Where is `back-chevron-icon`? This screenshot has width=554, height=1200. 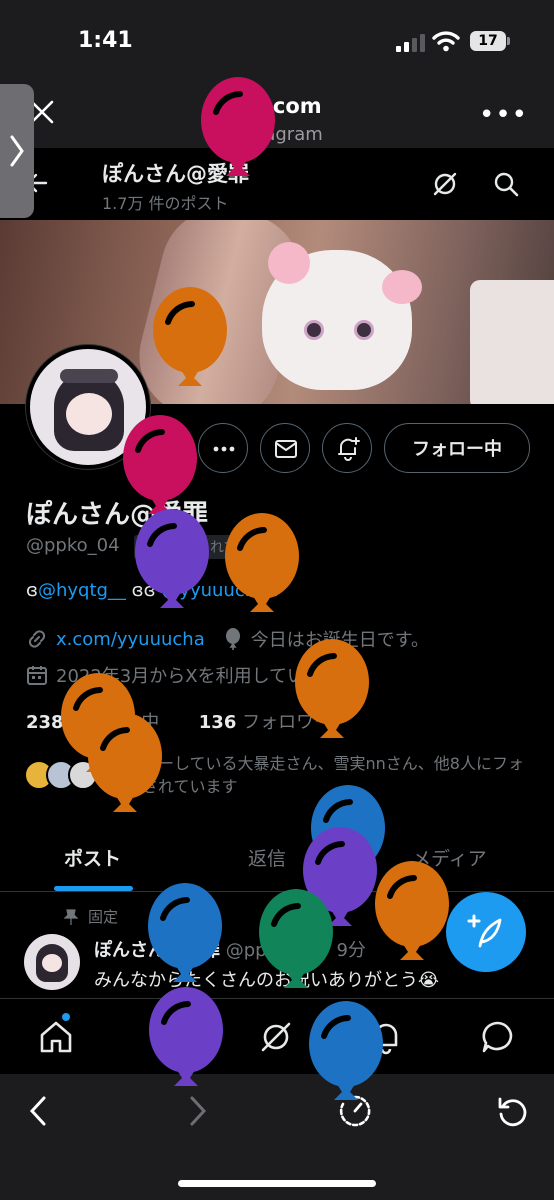 back-chevron-icon is located at coordinates (39, 1111).